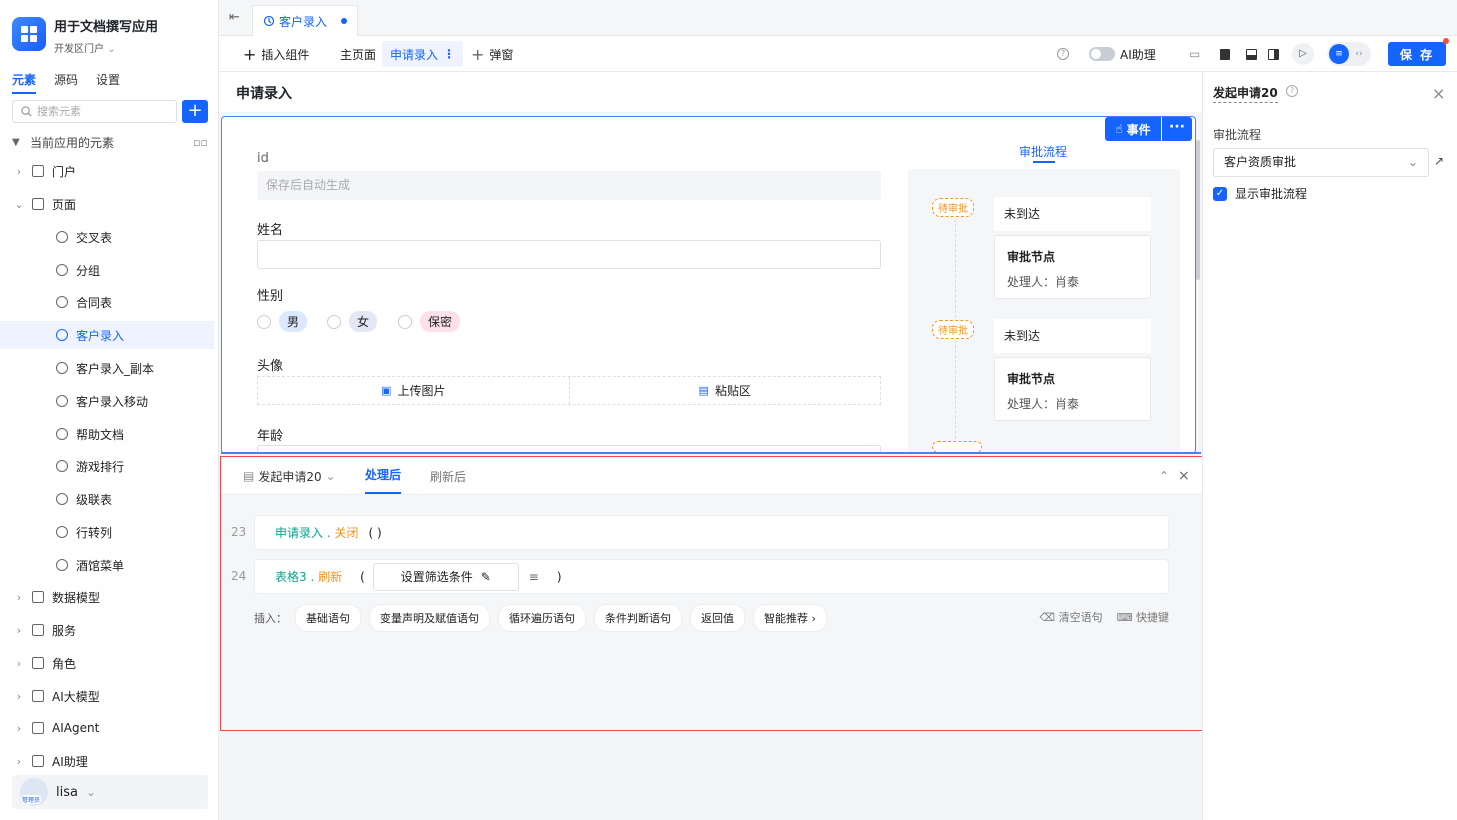  What do you see at coordinates (1321, 162) in the screenshot?
I see `flow-select: 客户资质审批 ⌄` at bounding box center [1321, 162].